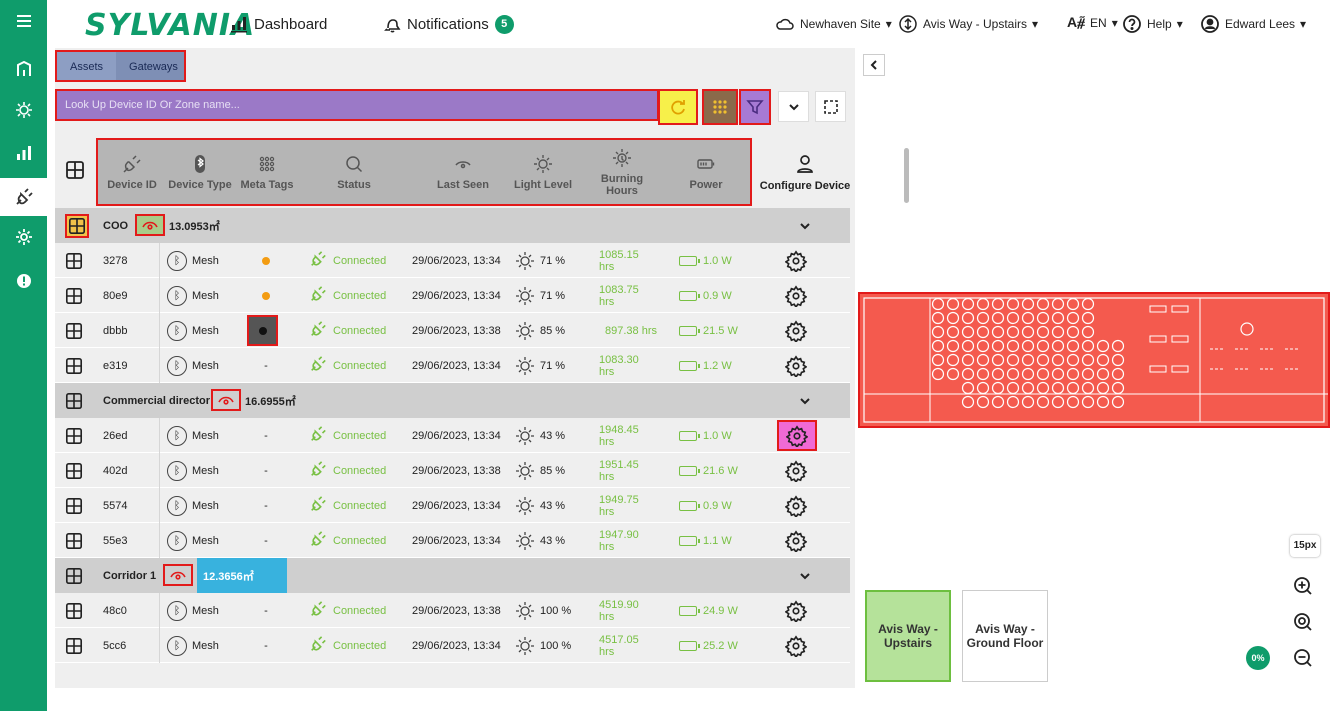 This screenshot has width=1333, height=711. What do you see at coordinates (23, 281) in the screenshot?
I see `alert-icon` at bounding box center [23, 281].